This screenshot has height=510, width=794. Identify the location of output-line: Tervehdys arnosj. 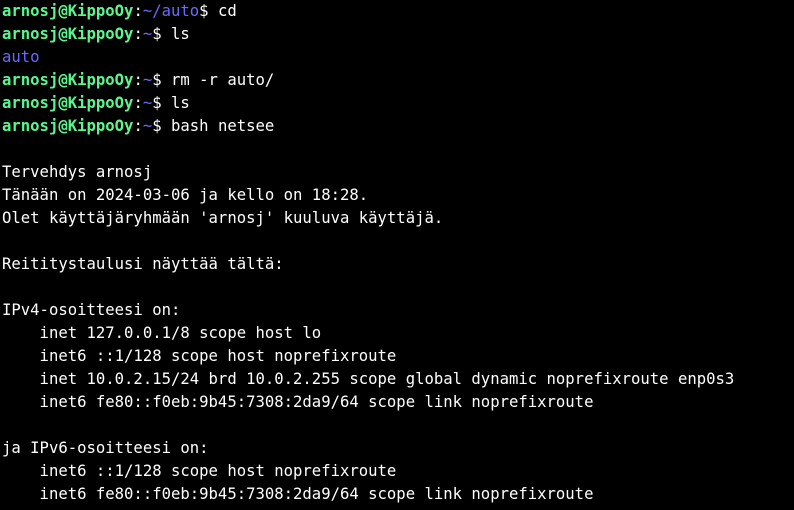
(398, 172).